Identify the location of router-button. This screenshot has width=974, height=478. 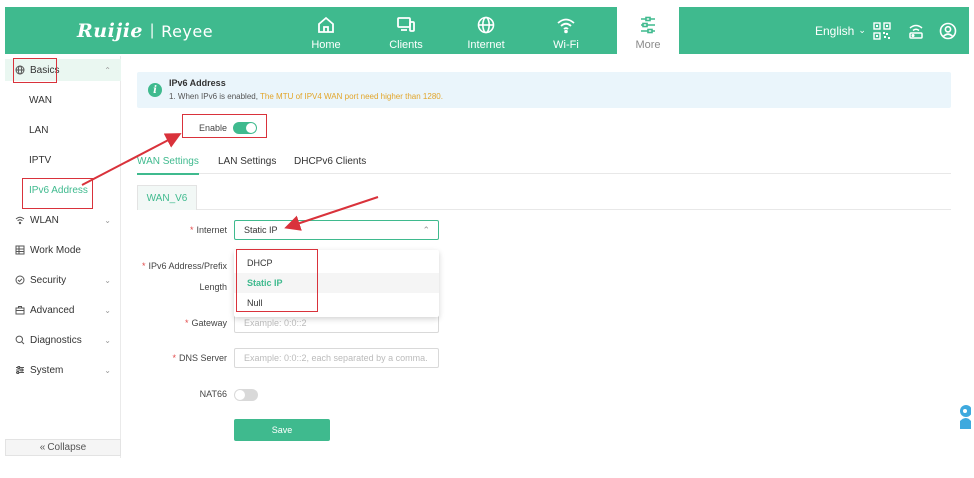
(916, 30).